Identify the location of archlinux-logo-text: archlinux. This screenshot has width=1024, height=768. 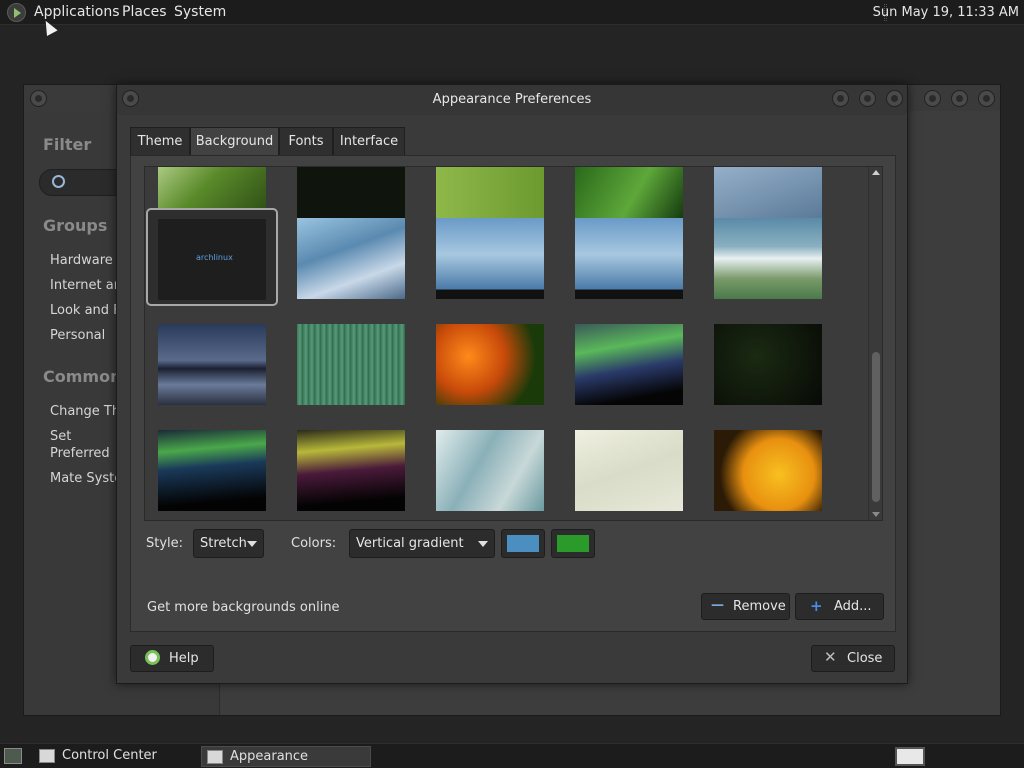
(214, 257).